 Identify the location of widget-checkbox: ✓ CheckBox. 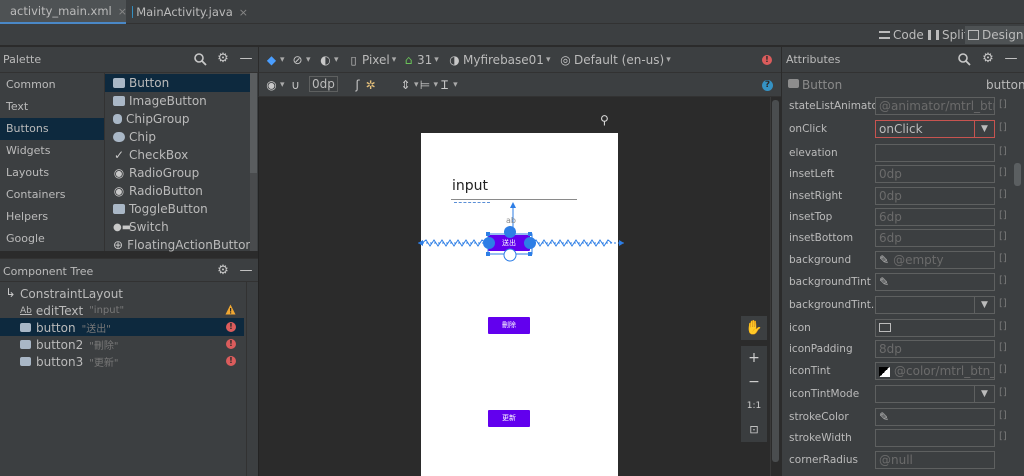
(177, 155).